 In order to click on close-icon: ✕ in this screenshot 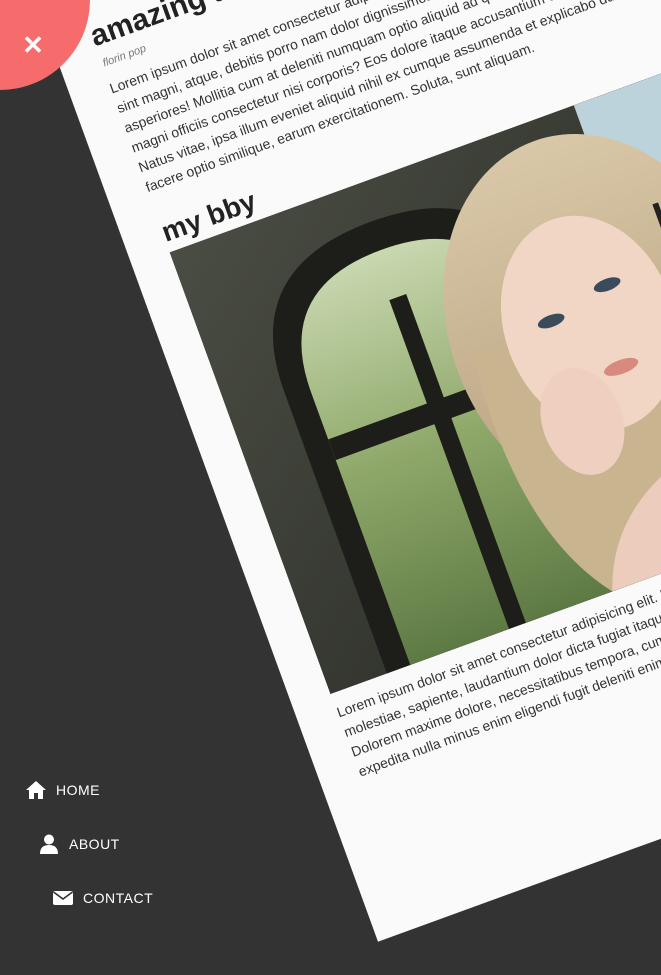, I will do `click(33, 45)`.